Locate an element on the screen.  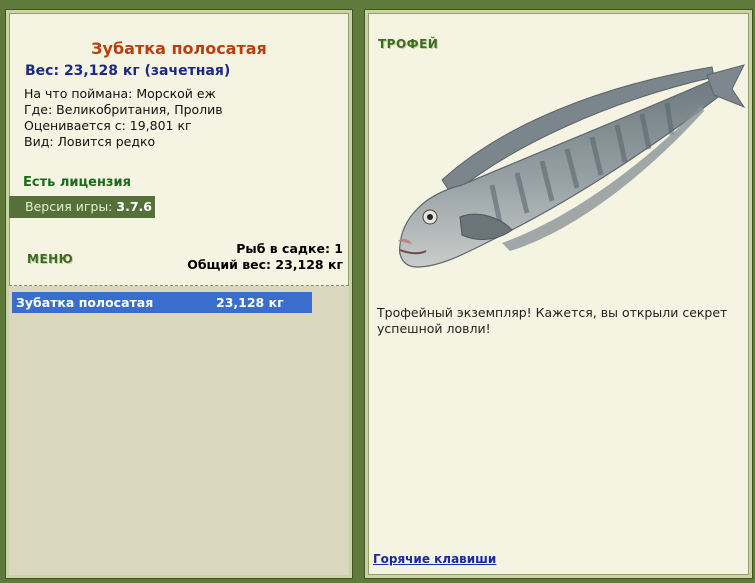
fish-weight: Вес: 23,128 кг (зачетная) is located at coordinates (128, 71).